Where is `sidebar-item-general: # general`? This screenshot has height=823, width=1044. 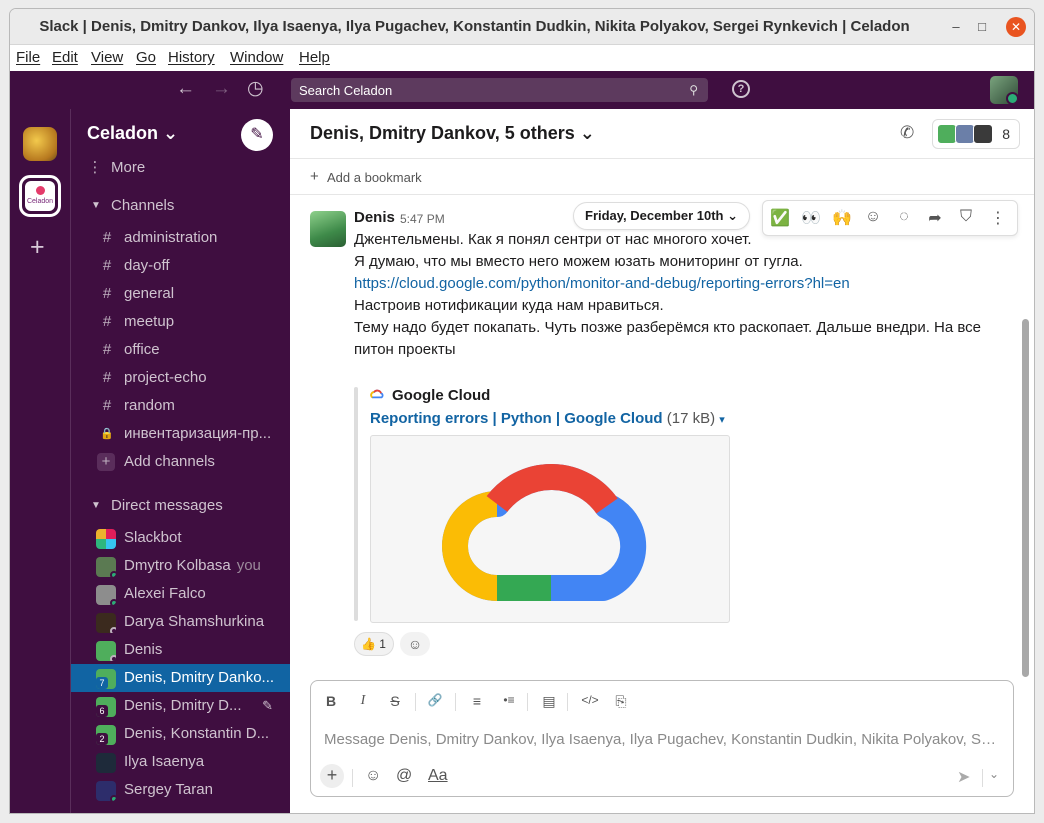 sidebar-item-general: # general is located at coordinates (180, 294).